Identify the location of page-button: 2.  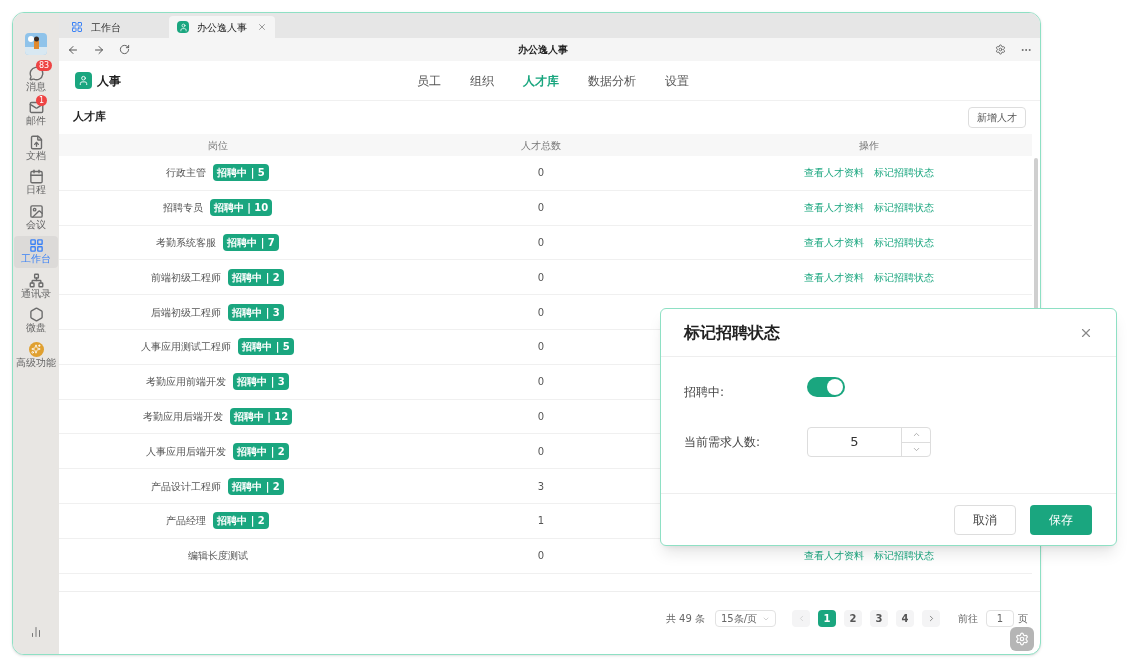
(853, 618).